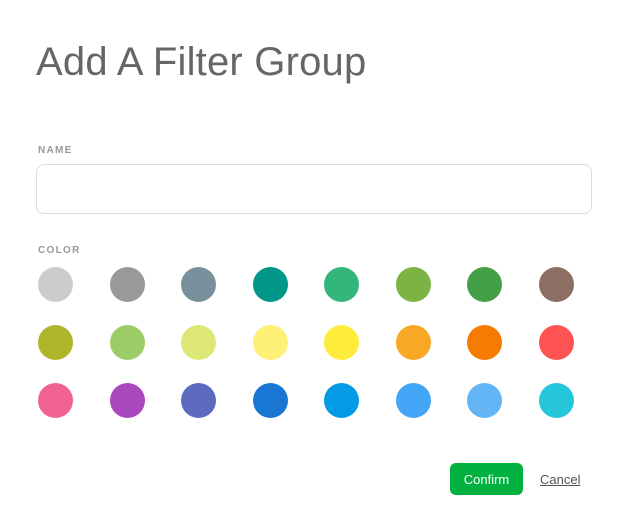 This screenshot has height=531, width=629. I want to click on dialog-title: Add A Filter Group, so click(201, 62).